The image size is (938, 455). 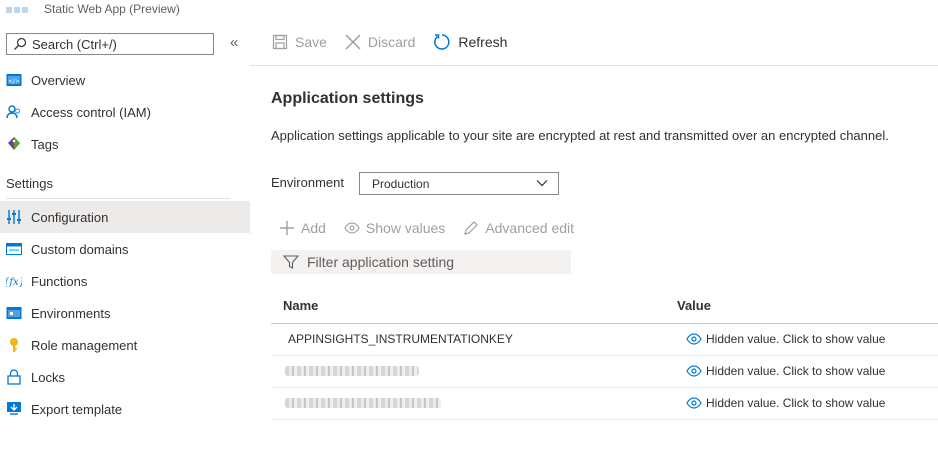 I want to click on settings-actions-bar: Add Show values Advanced edit, so click(x=435, y=228).